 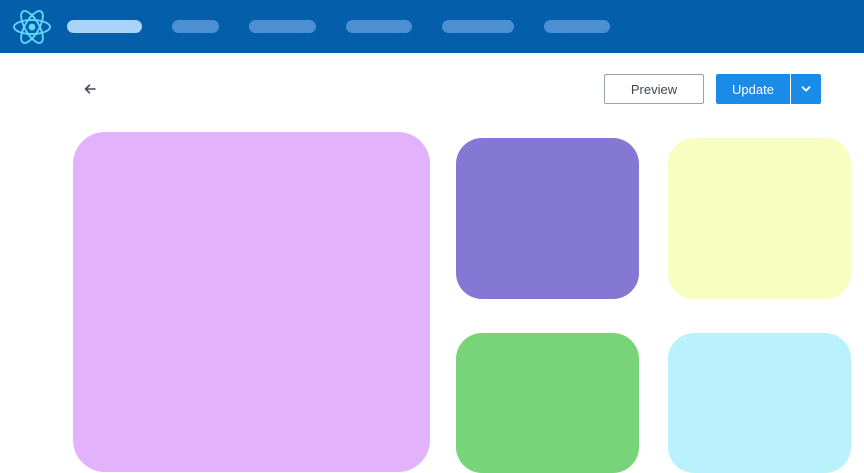 What do you see at coordinates (547, 218) in the screenshot?
I see `tile-purple` at bounding box center [547, 218].